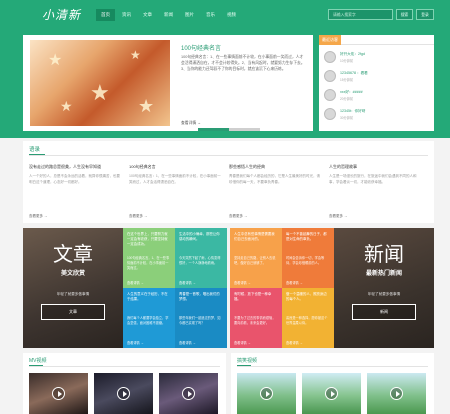 Image resolution: width=450 pixels, height=414 pixels. What do you see at coordinates (201, 47) in the screenshot?
I see `featured-title: 100句经典名言` at bounding box center [201, 47].